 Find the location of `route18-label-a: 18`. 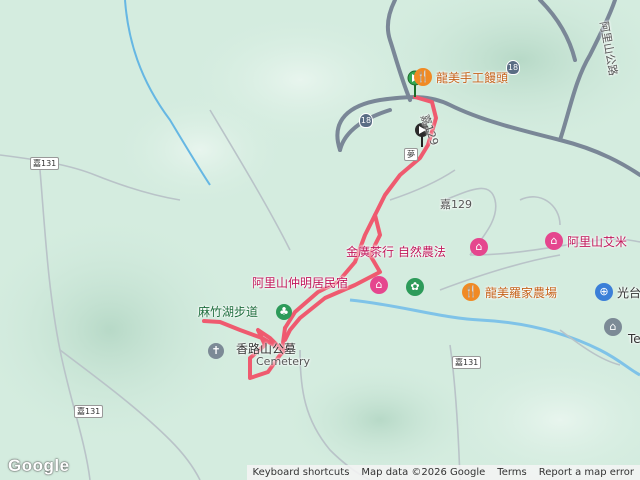

route18-label-a: 18 is located at coordinates (513, 67).